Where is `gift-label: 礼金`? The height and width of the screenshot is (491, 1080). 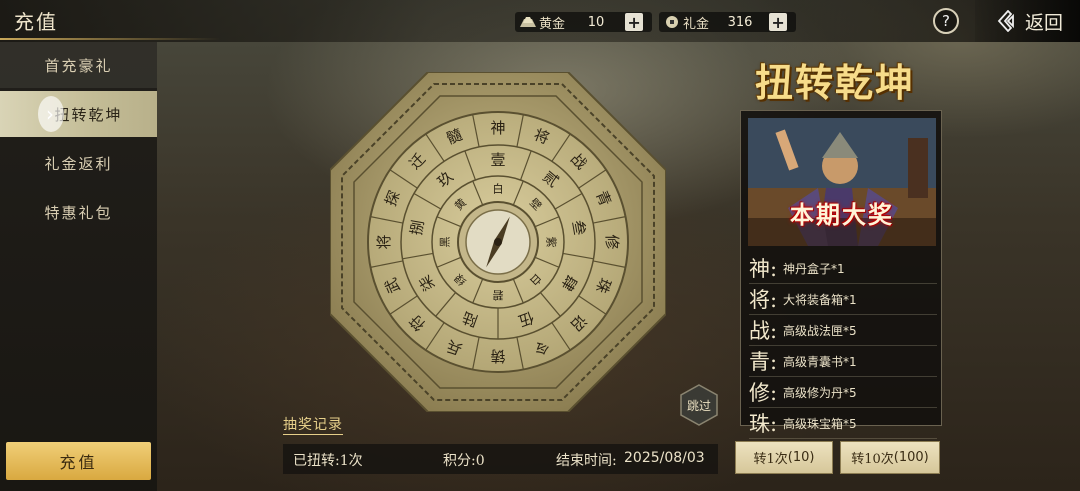
gift-label: 礼金 is located at coordinates (696, 24).